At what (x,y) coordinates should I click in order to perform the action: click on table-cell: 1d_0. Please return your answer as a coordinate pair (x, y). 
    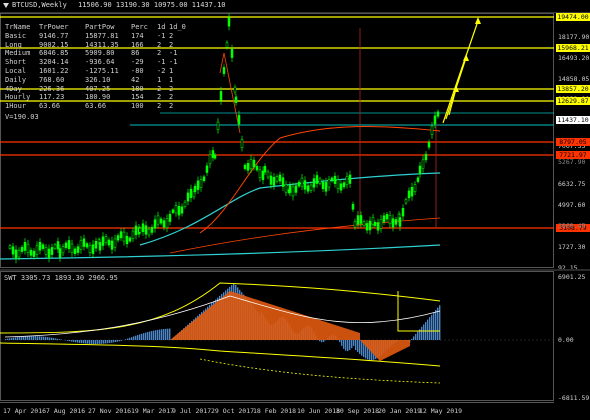
    Looking at the image, I should click on (175, 27).